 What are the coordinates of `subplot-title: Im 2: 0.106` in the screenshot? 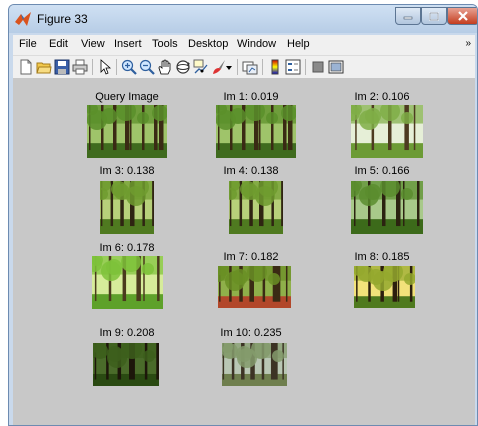 It's located at (382, 97).